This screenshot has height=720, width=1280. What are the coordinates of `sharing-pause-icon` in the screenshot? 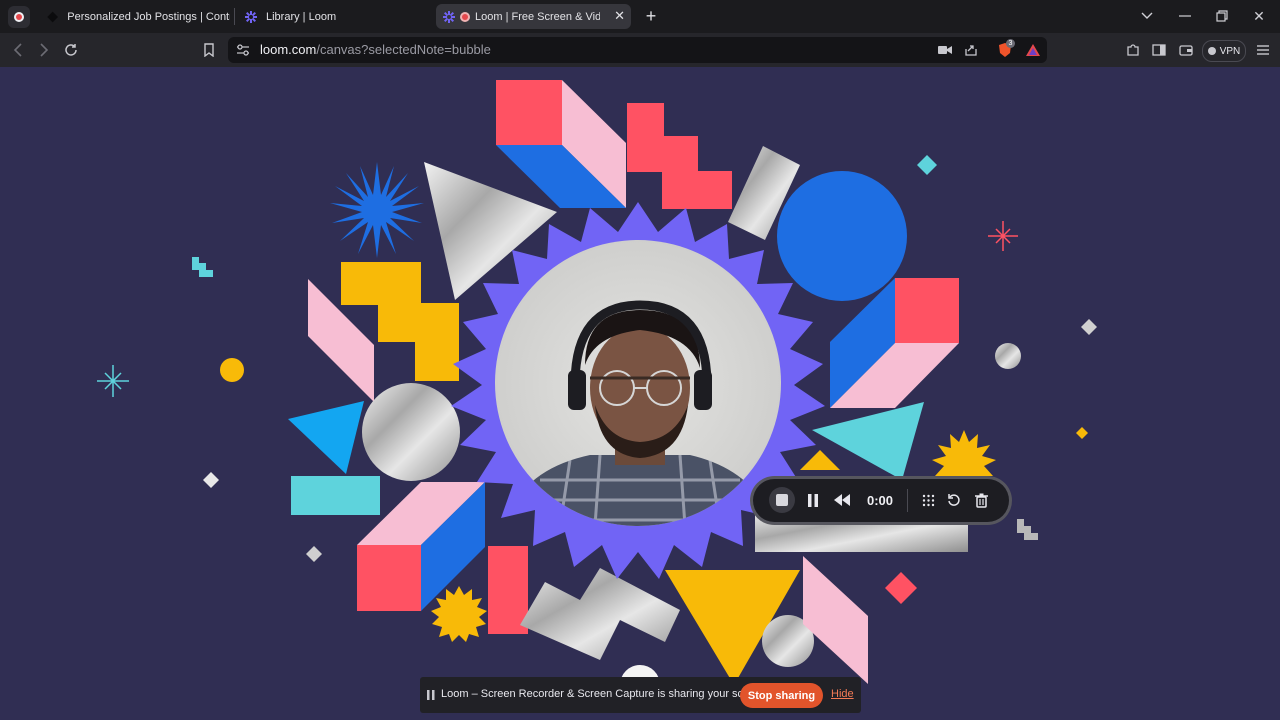 It's located at (431, 695).